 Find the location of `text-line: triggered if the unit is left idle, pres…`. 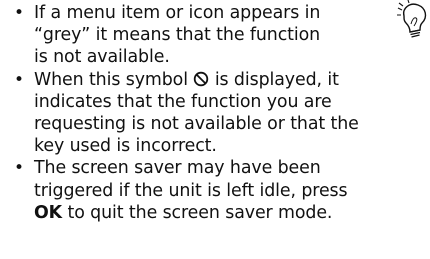

text-line: triggered if the unit is left idle, pres… is located at coordinates (191, 190).